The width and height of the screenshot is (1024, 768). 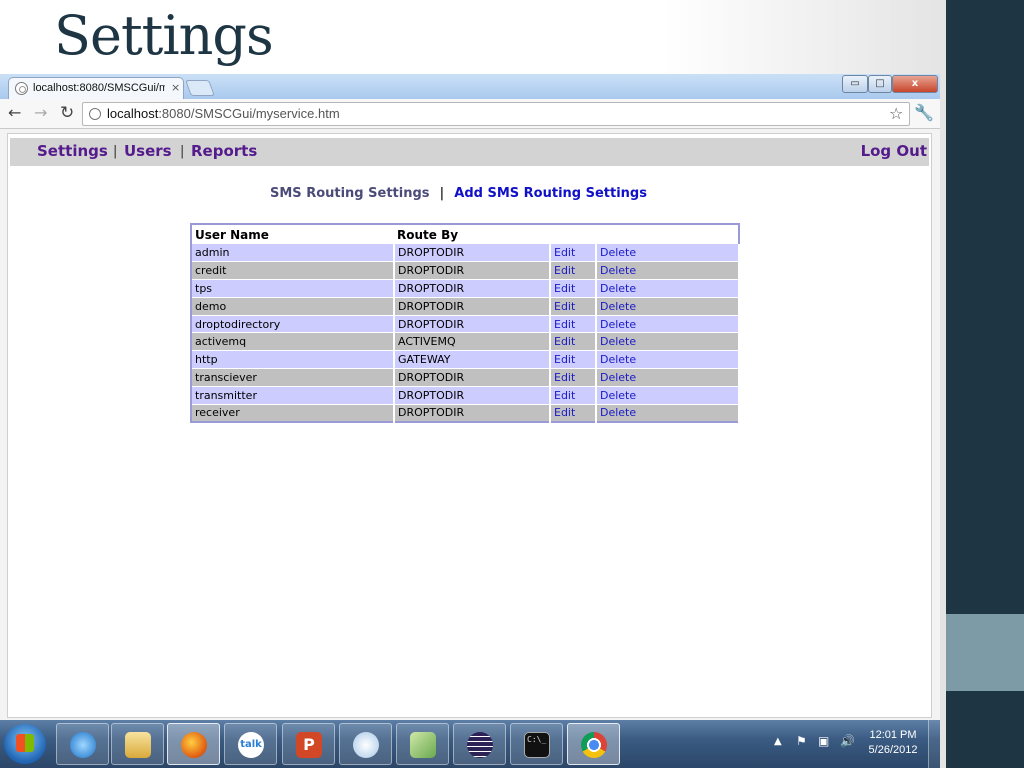 I want to click on taskbar-paint, so click(x=365, y=744).